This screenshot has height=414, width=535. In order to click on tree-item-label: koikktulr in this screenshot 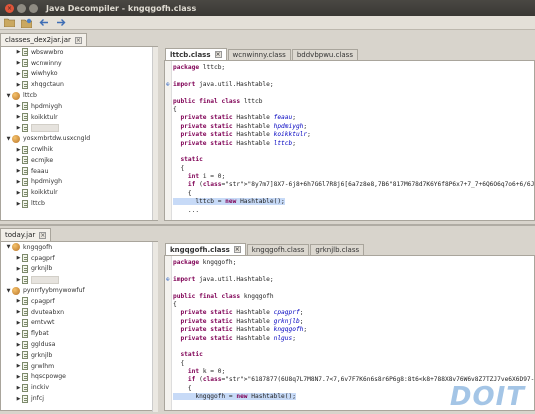, I will do `click(44, 117)`.